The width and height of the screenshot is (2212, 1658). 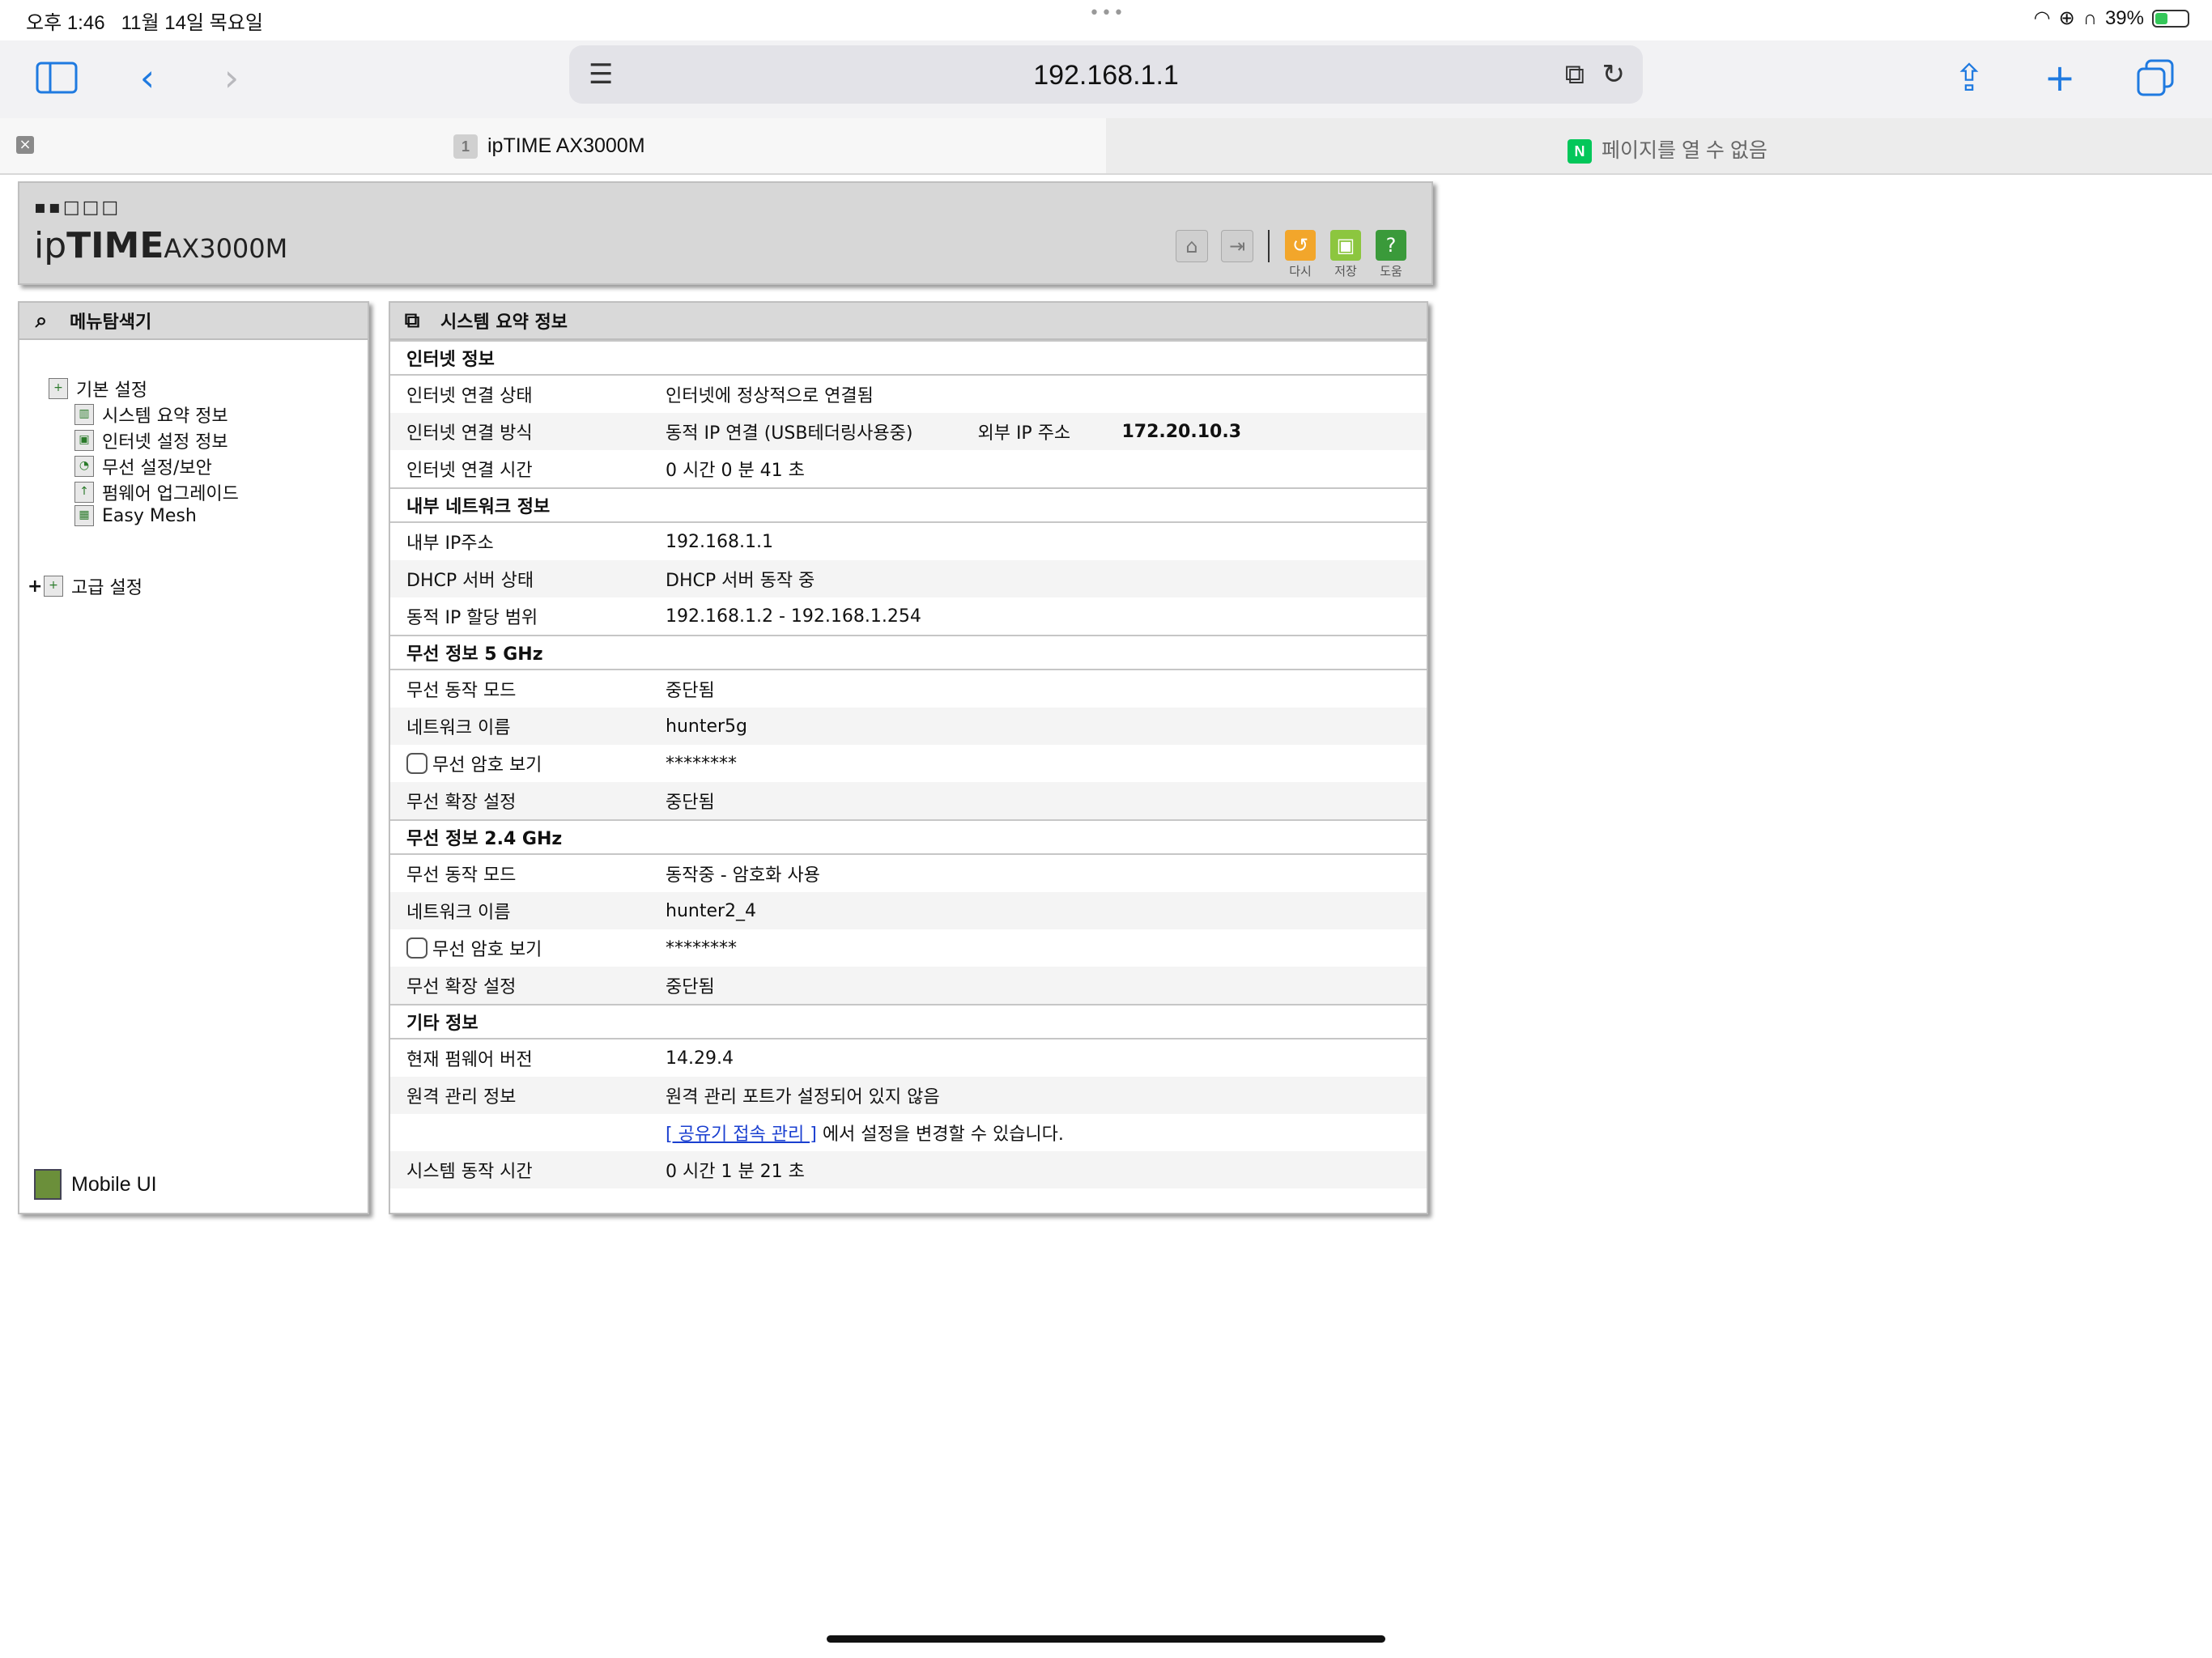 What do you see at coordinates (84, 466) in the screenshot?
I see `wireless-icon: ◔` at bounding box center [84, 466].